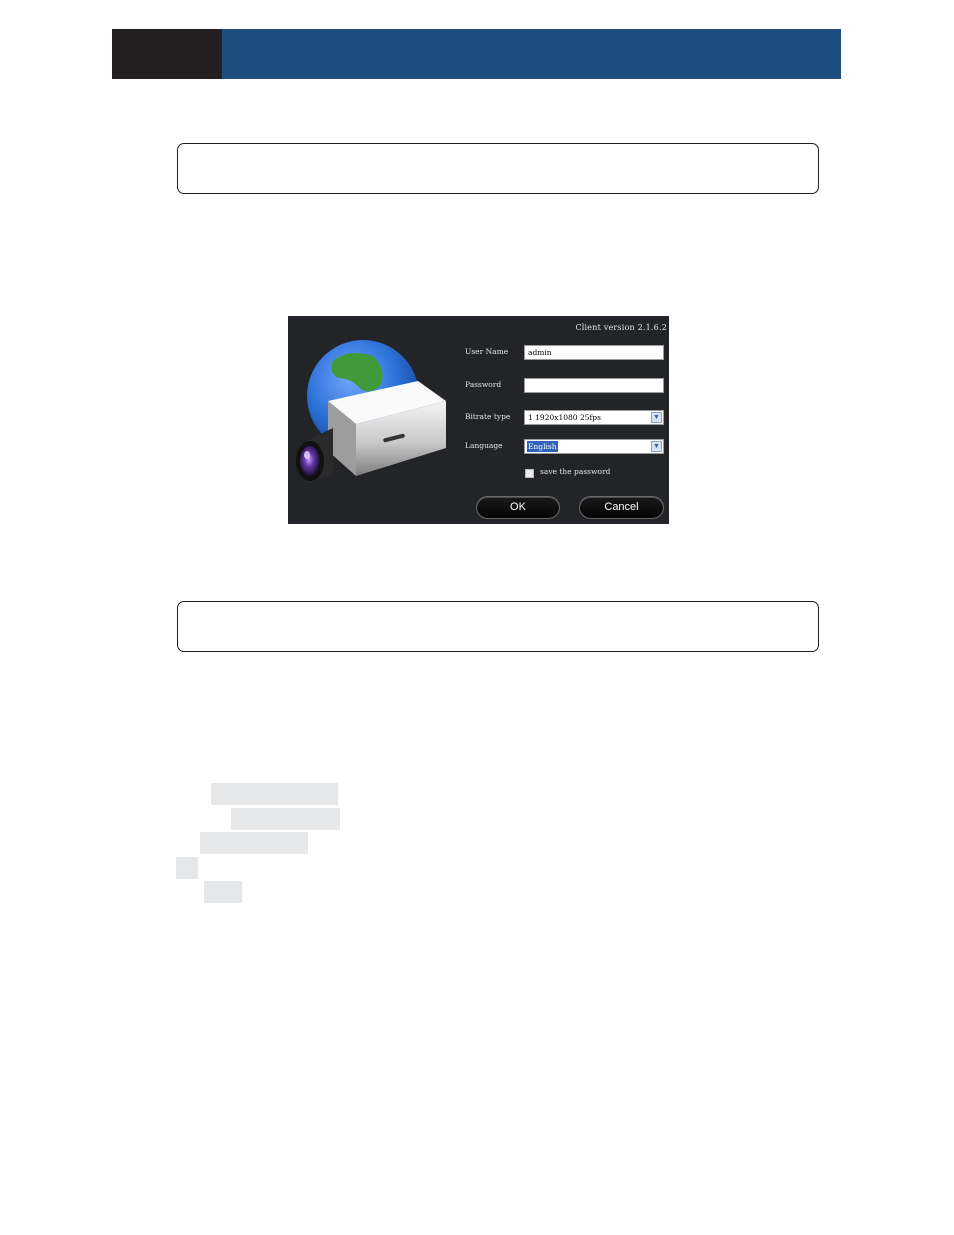 This screenshot has height=1235, width=954. What do you see at coordinates (542, 446) in the screenshot?
I see `language-value: English` at bounding box center [542, 446].